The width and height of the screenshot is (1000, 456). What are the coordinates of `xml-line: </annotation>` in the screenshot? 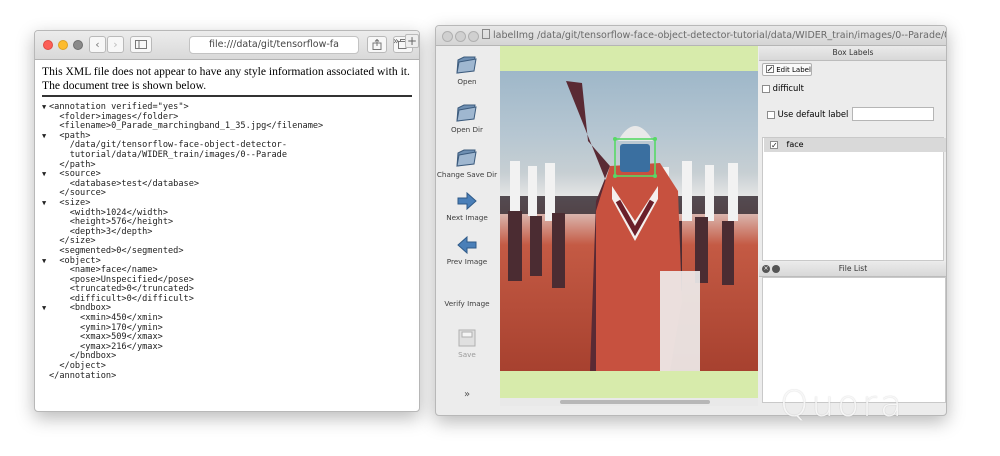 It's located at (227, 376).